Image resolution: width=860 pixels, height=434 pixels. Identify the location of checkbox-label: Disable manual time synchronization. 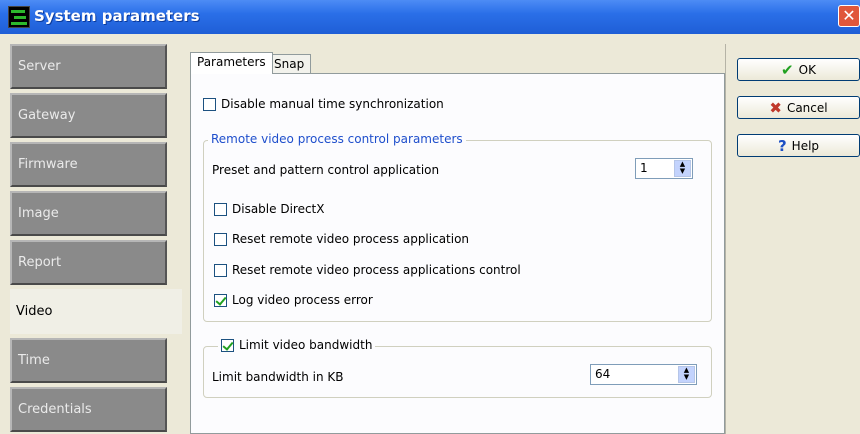
(332, 104).